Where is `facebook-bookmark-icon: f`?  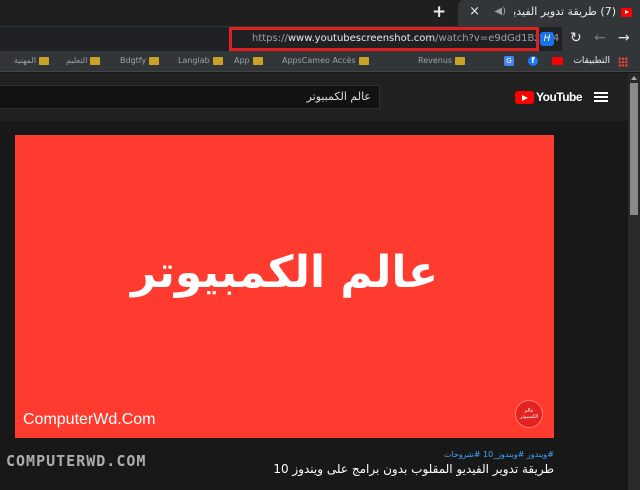
facebook-bookmark-icon: f is located at coordinates (533, 61).